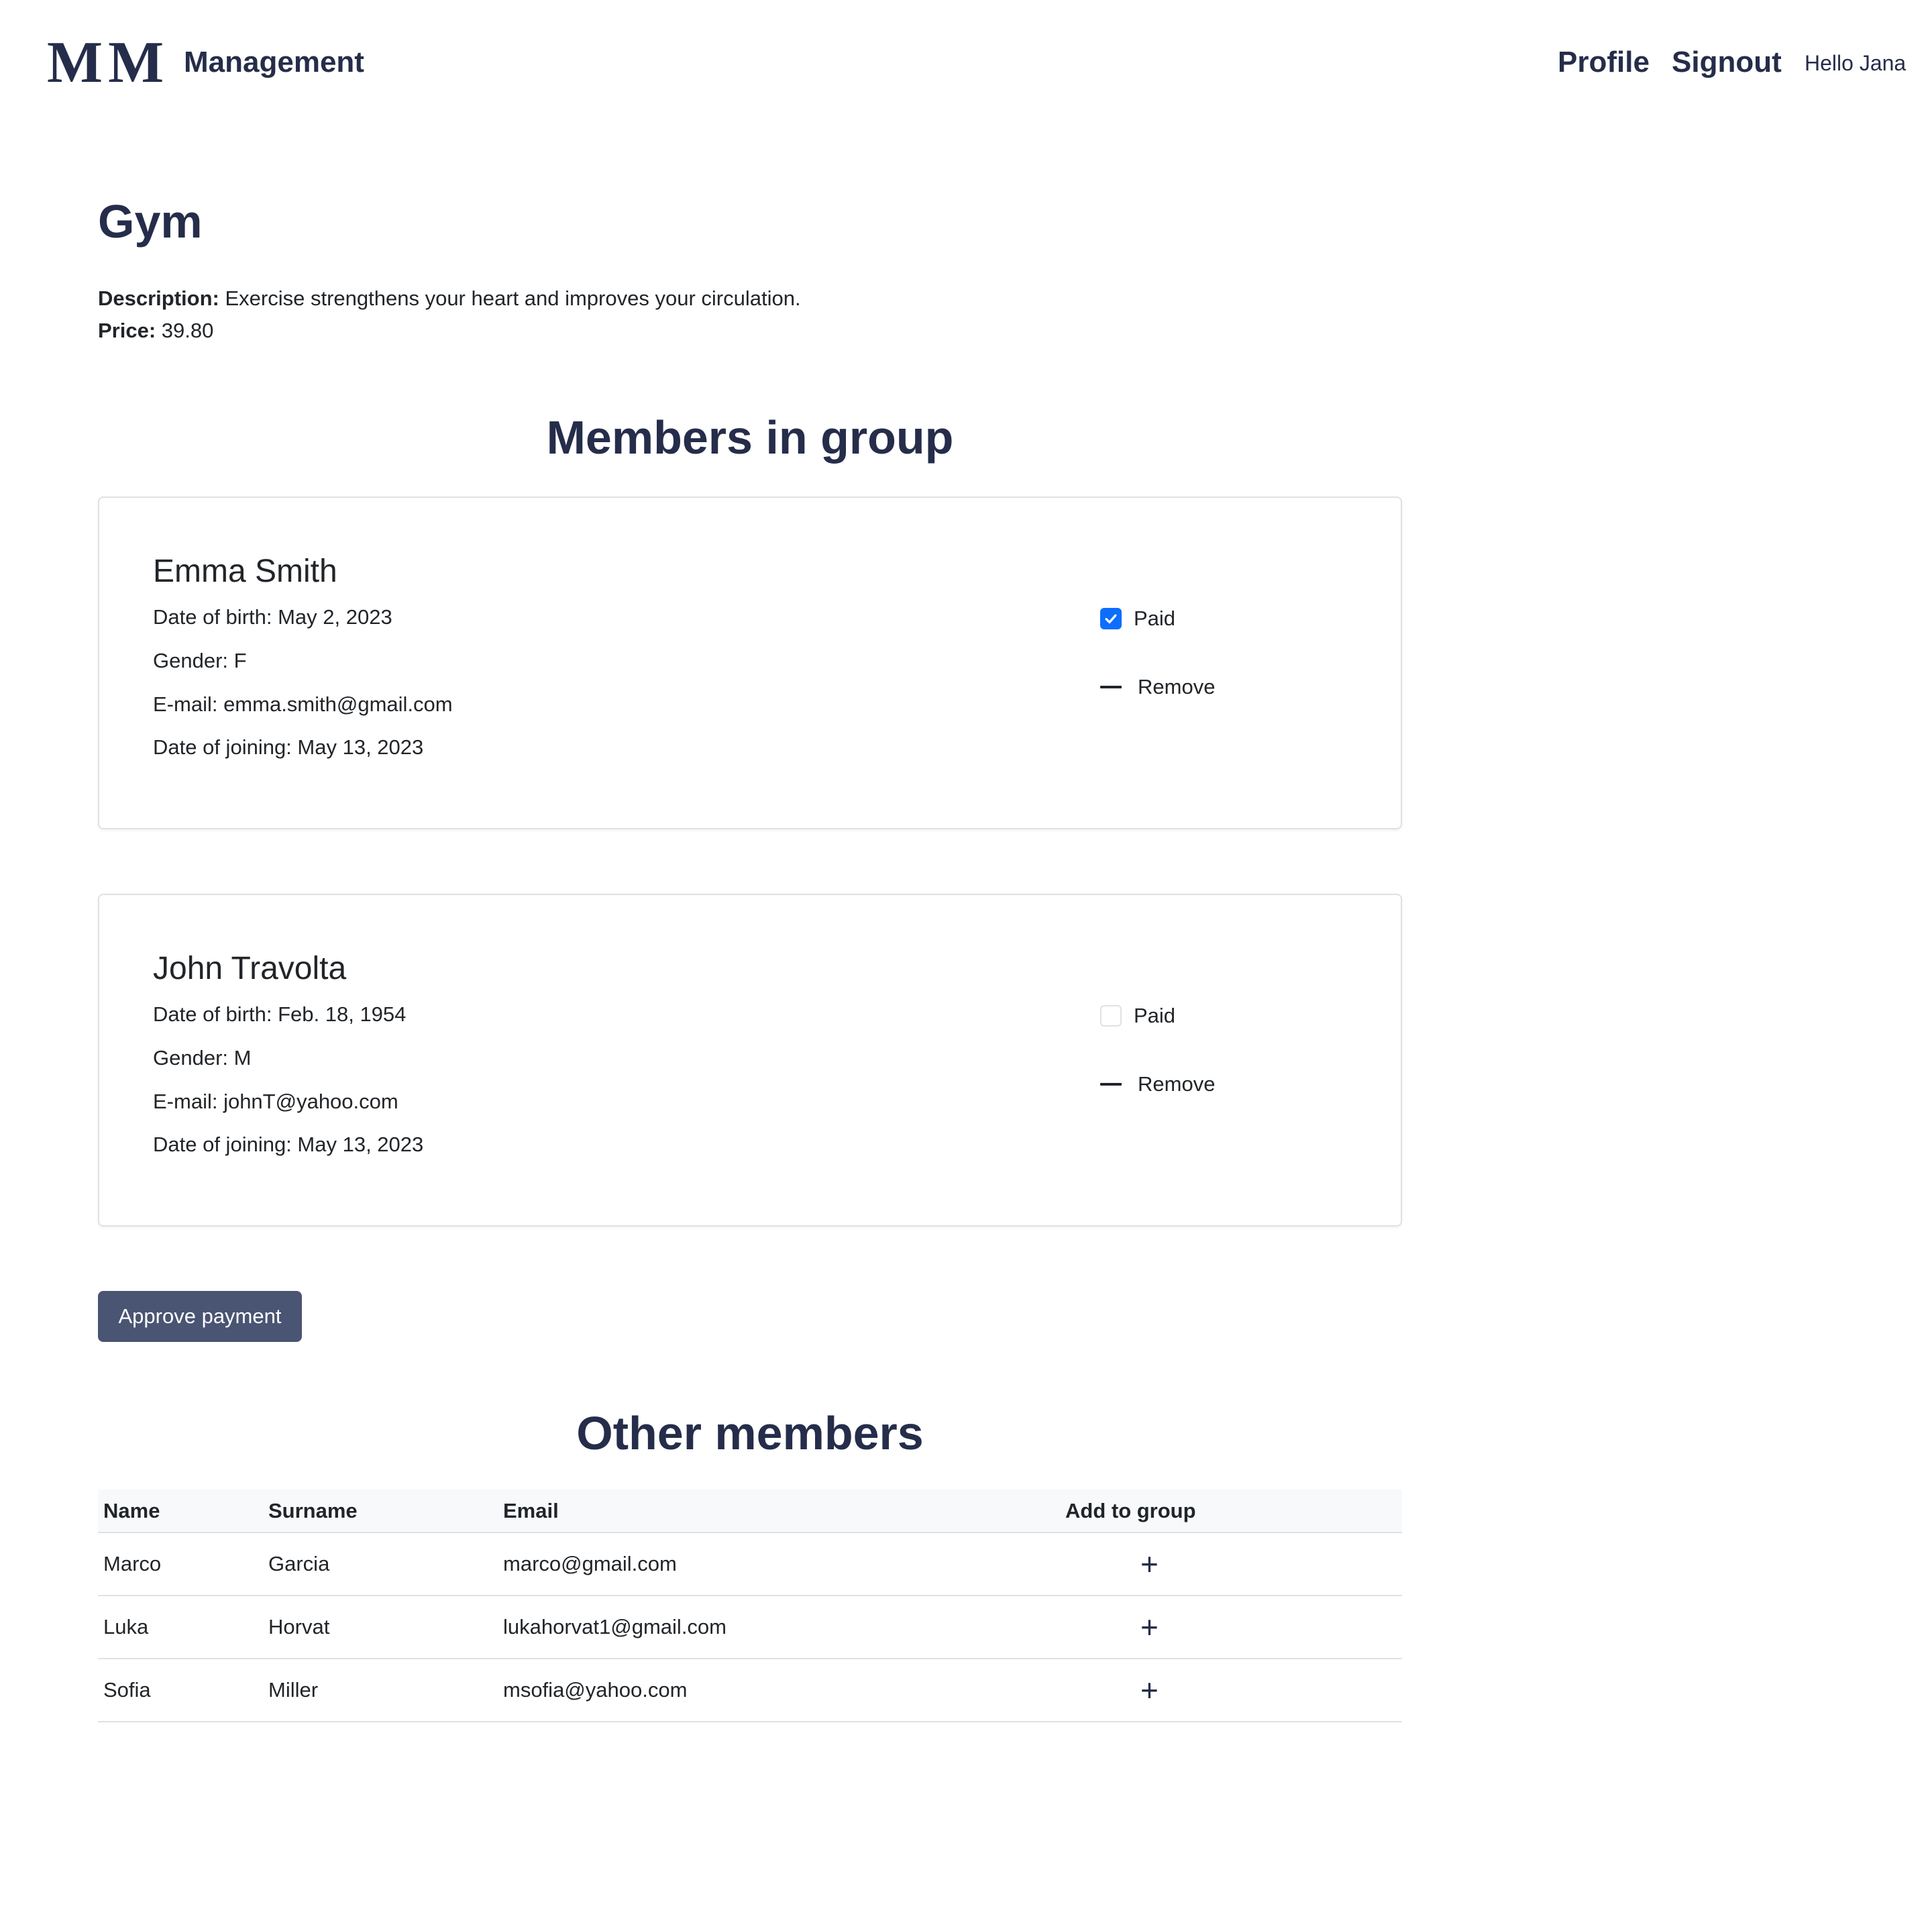 This screenshot has width=1932, height=1927. What do you see at coordinates (380, 1690) in the screenshot?
I see `cell-surname: Miller` at bounding box center [380, 1690].